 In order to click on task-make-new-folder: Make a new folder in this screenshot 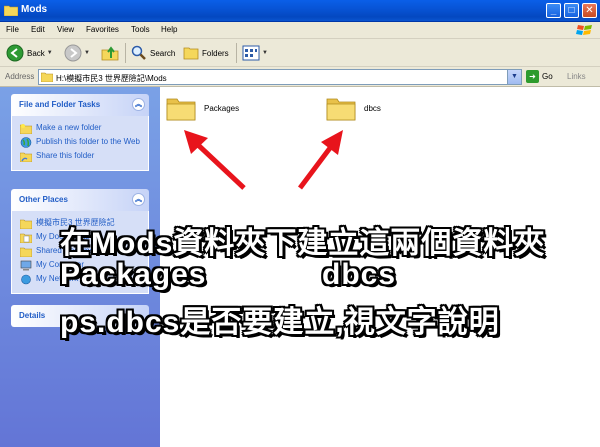, I will do `click(84, 128)`.